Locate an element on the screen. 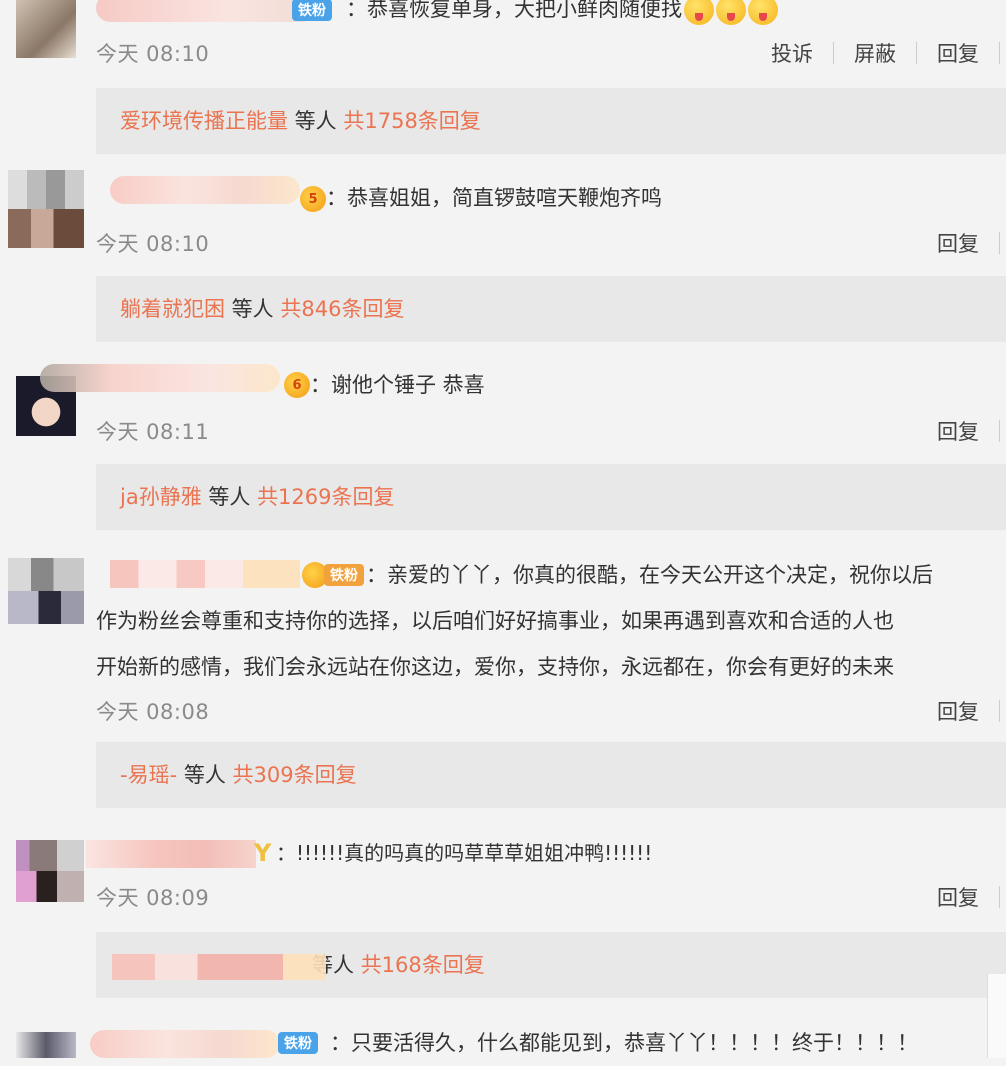 This screenshot has width=1006, height=1066. reply-user-link: 躺着就犯困 is located at coordinates (172, 309).